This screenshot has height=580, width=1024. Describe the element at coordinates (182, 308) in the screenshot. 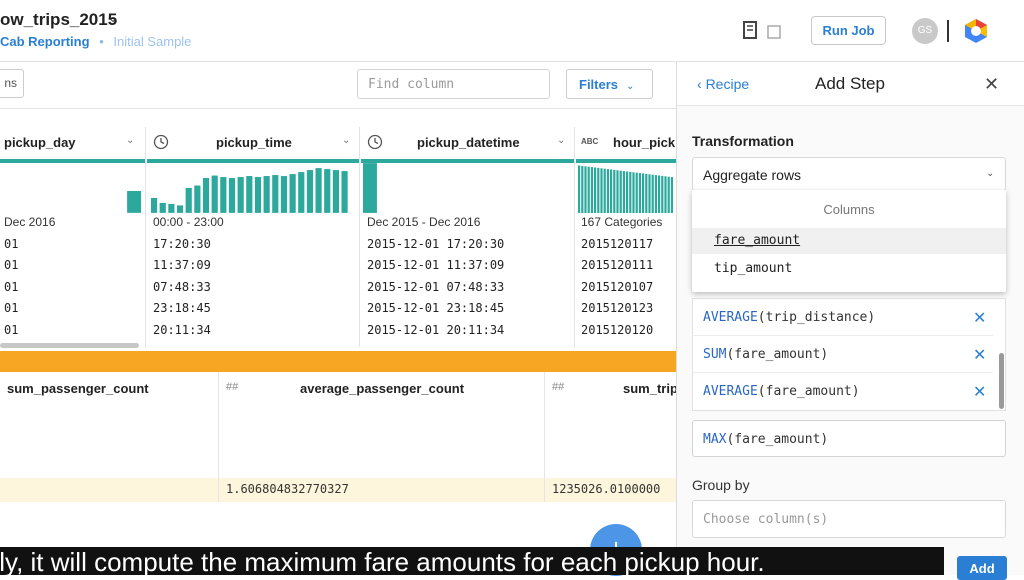

I see `table-cell: 23:18:45` at that location.